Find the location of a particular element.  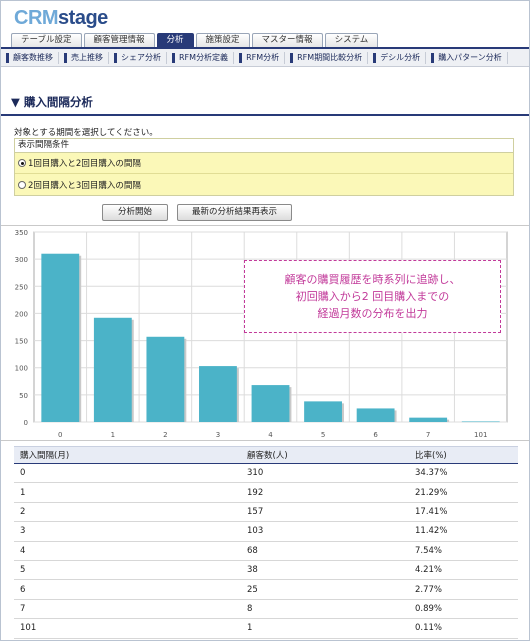

logo-crm-text: CRM is located at coordinates (36, 18).